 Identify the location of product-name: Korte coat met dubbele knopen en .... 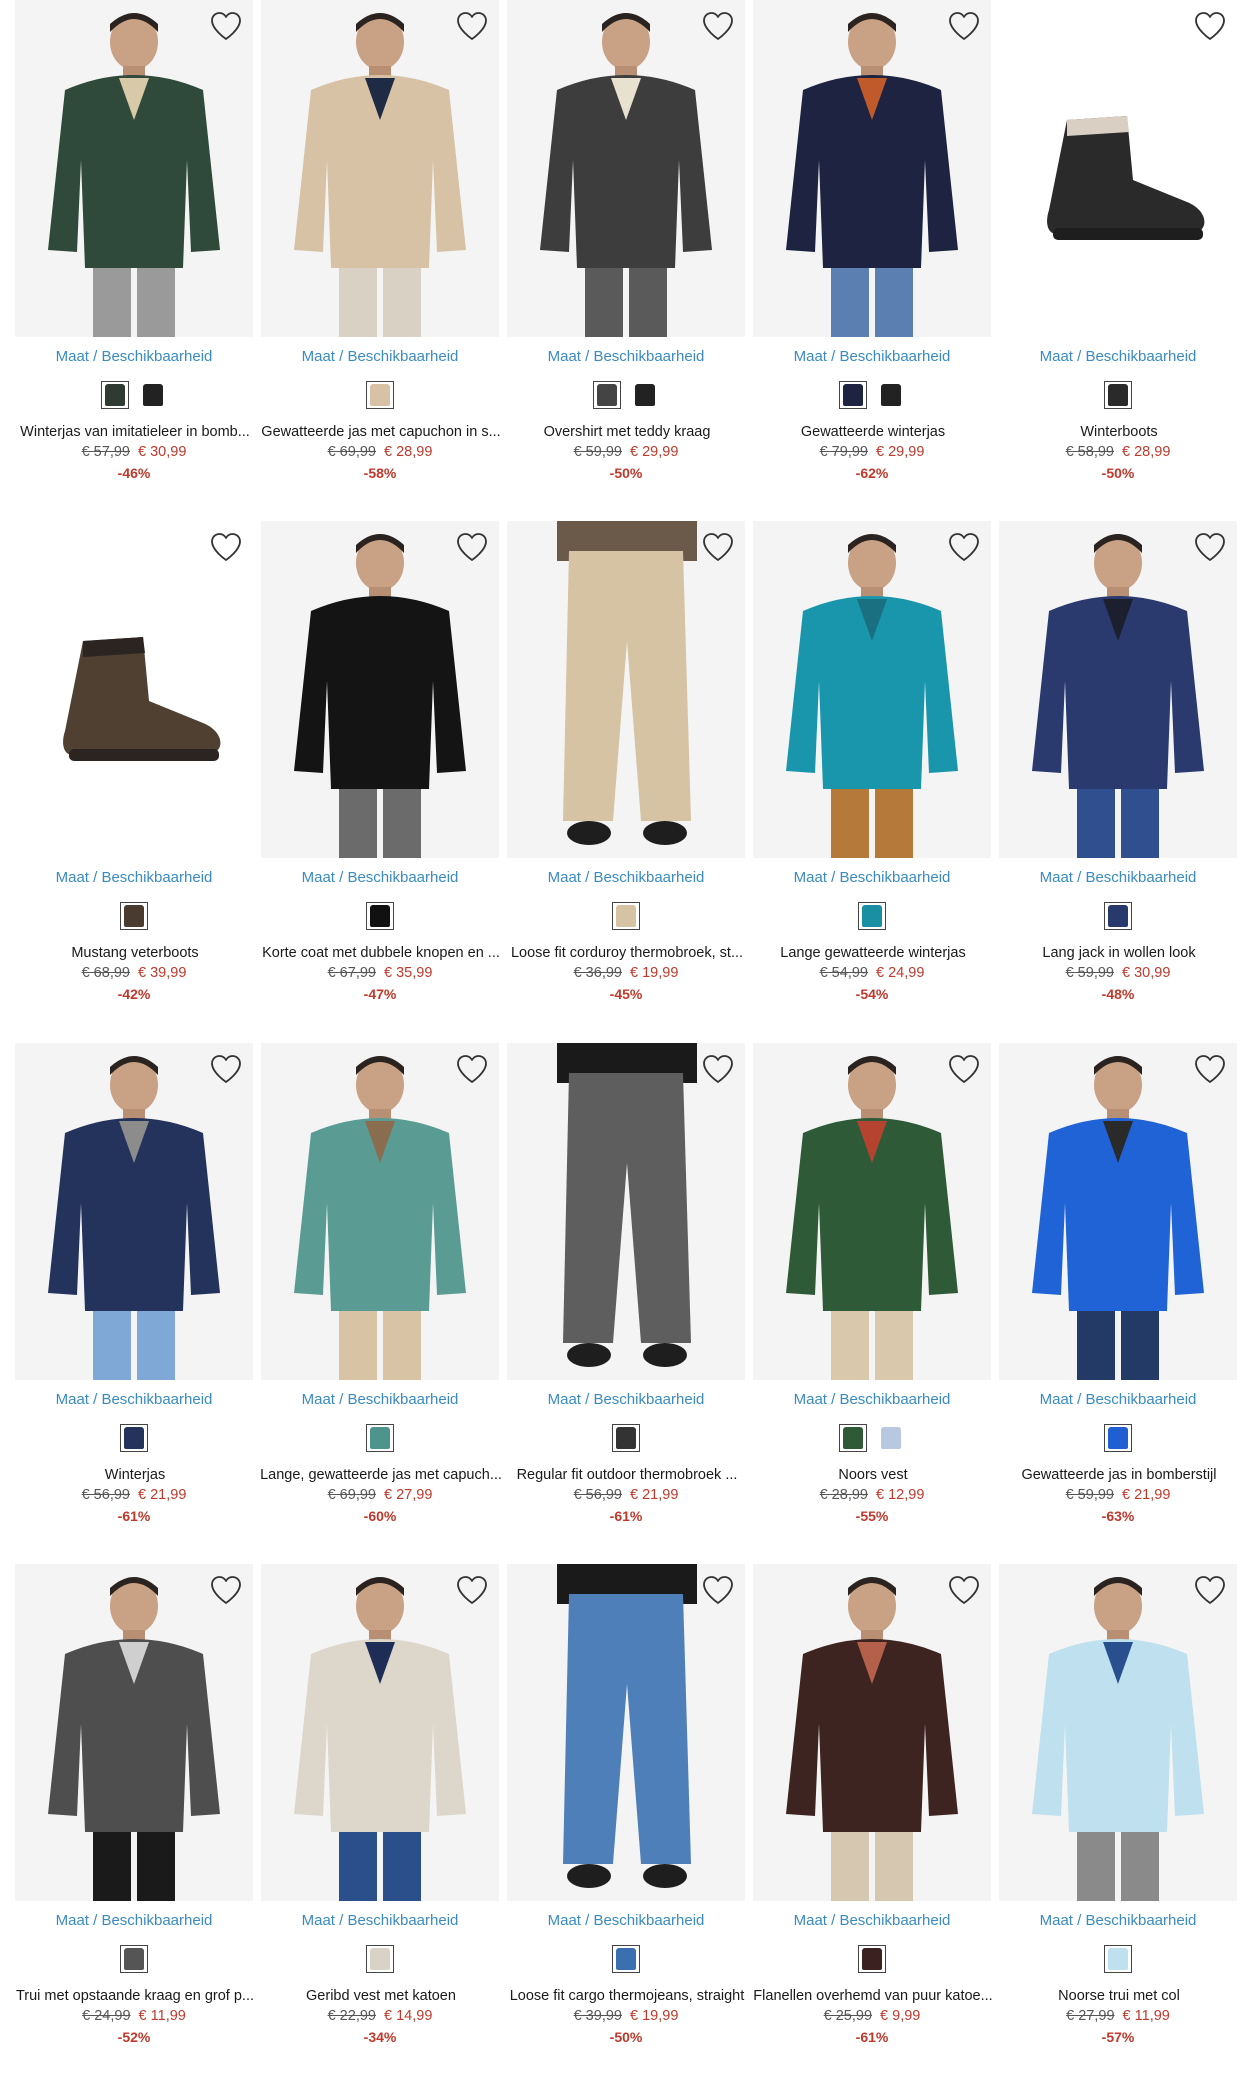
(381, 953).